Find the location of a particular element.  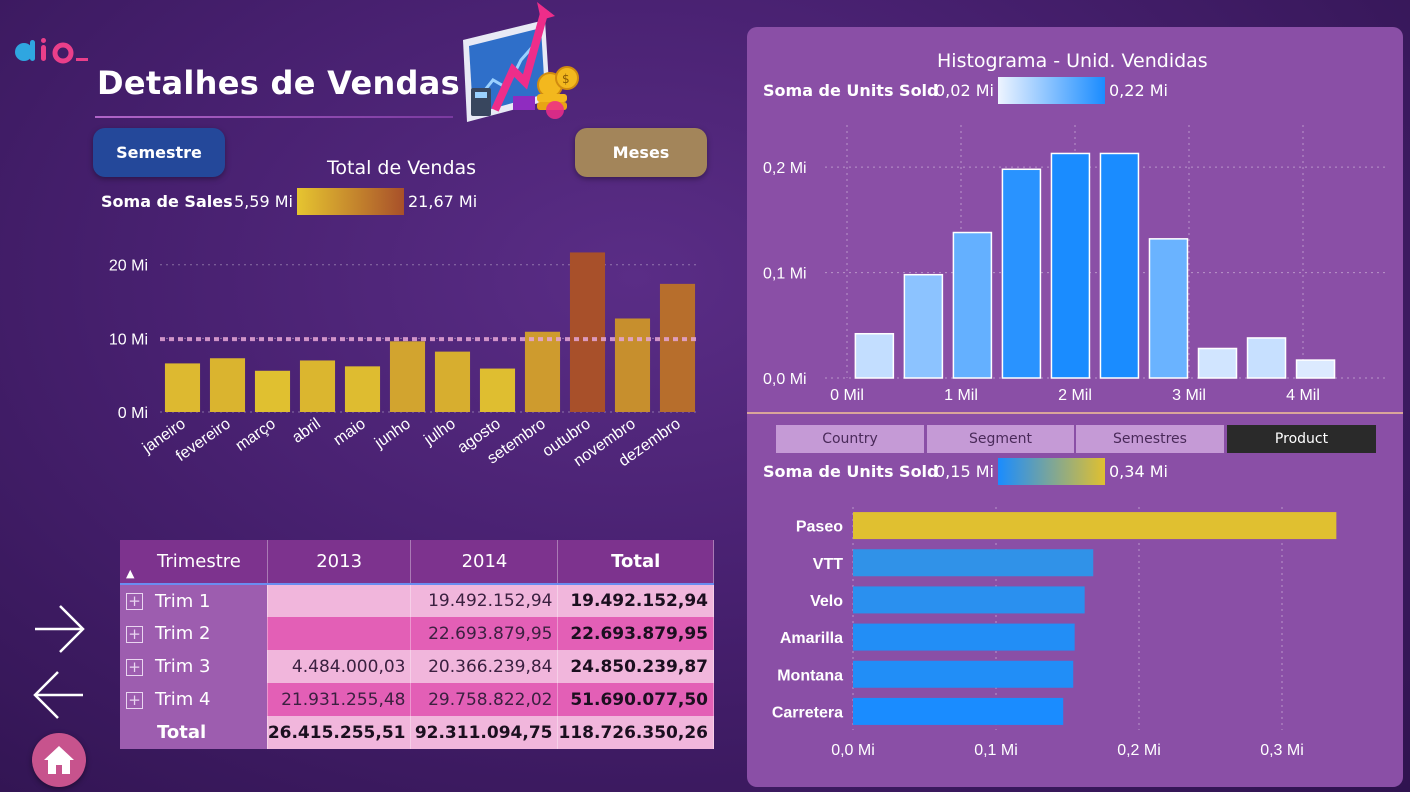

product-legend-label: Soma de Units Sold is located at coordinates (851, 471).